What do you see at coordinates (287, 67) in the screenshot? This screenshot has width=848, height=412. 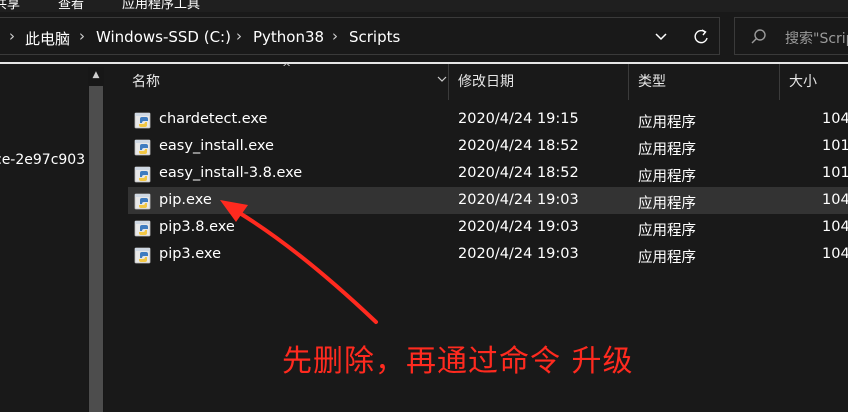 I see `sort-ascending-icon: ^` at bounding box center [287, 67].